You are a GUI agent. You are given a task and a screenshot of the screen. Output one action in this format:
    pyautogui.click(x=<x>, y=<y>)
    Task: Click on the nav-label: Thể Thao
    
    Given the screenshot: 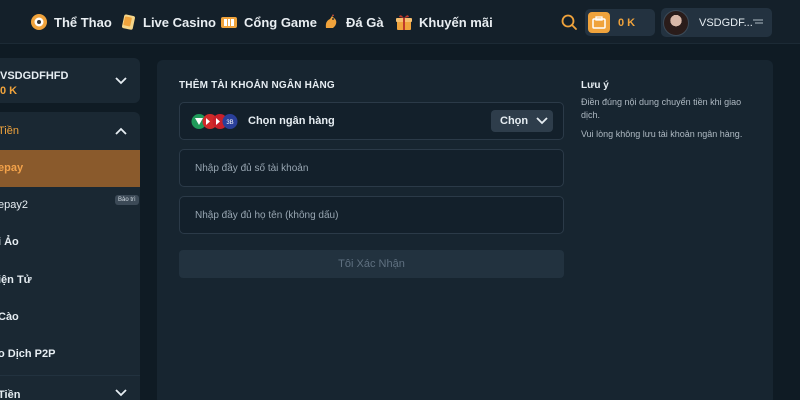 What is the action you would take?
    pyautogui.click(x=83, y=22)
    